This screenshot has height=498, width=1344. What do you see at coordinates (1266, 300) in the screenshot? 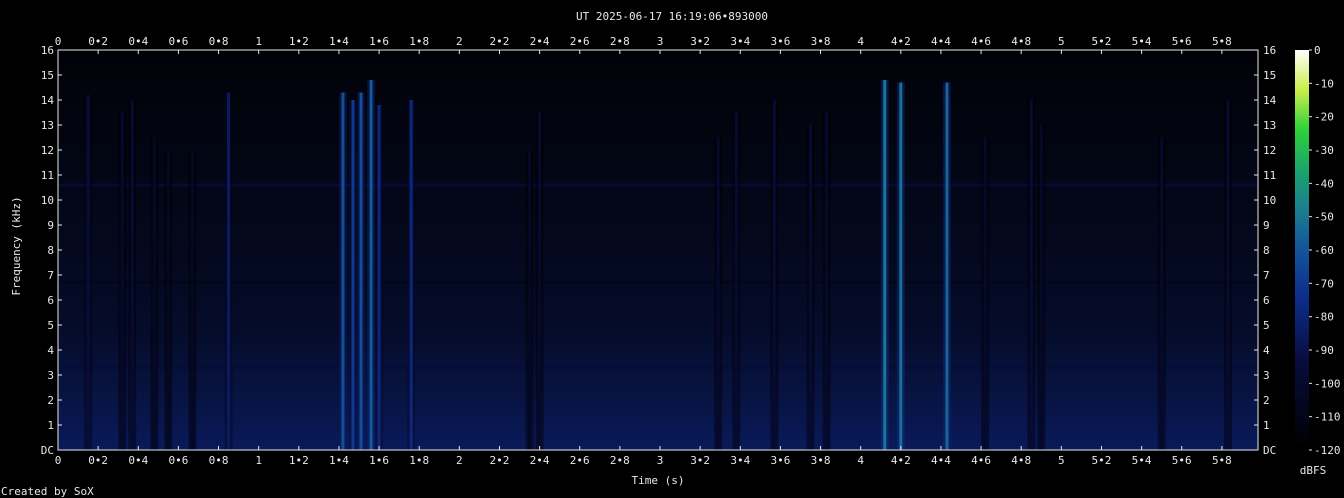
I see `y-tick-label-right: 6` at bounding box center [1266, 300].